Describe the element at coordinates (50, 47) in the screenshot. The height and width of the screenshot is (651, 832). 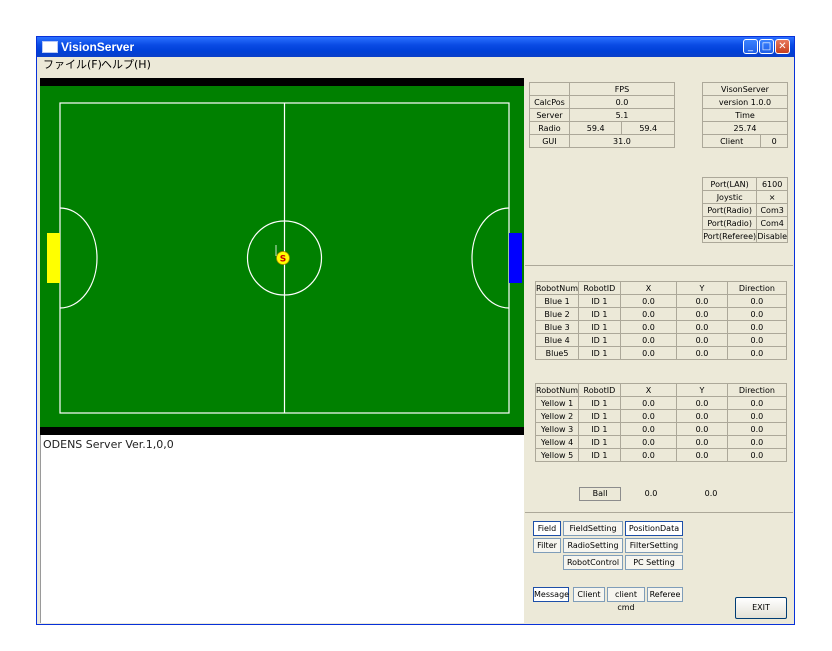
I see `app-icon` at that location.